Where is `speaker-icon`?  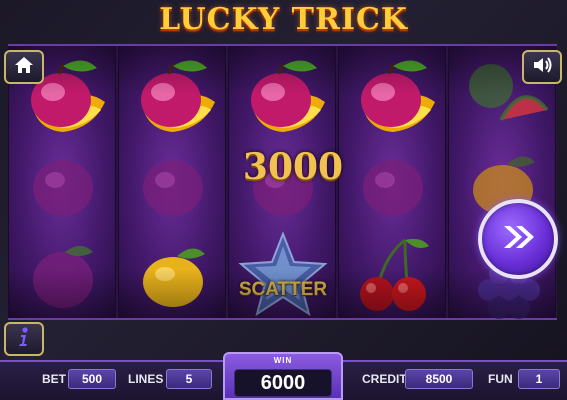 speaker-icon is located at coordinates (542, 67).